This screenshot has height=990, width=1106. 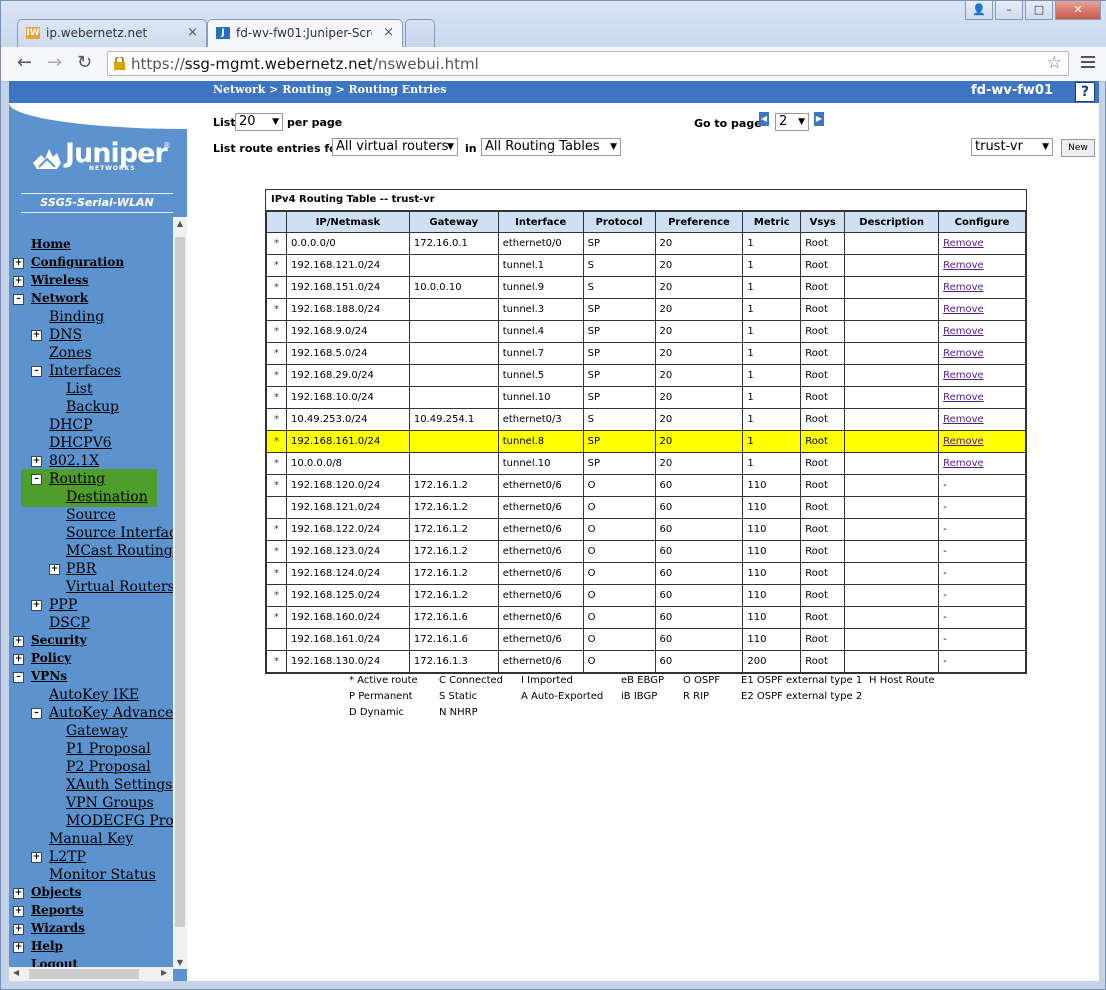 What do you see at coordinates (1078, 10) in the screenshot?
I see `close-window-button: ✕` at bounding box center [1078, 10].